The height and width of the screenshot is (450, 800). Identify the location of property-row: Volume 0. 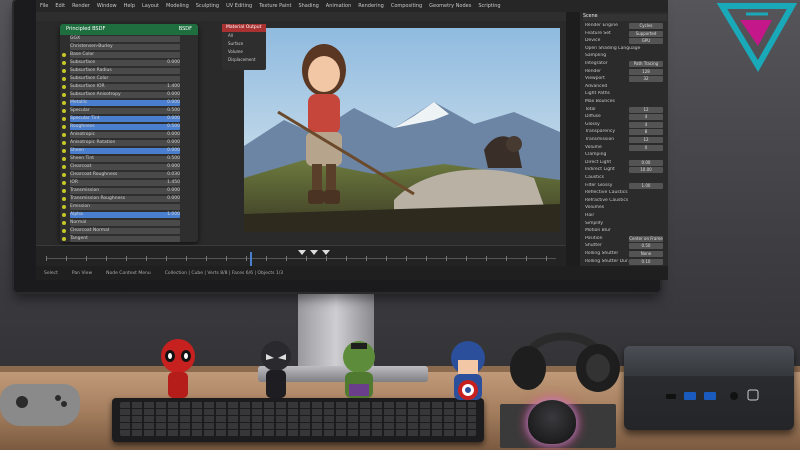
(626, 148).